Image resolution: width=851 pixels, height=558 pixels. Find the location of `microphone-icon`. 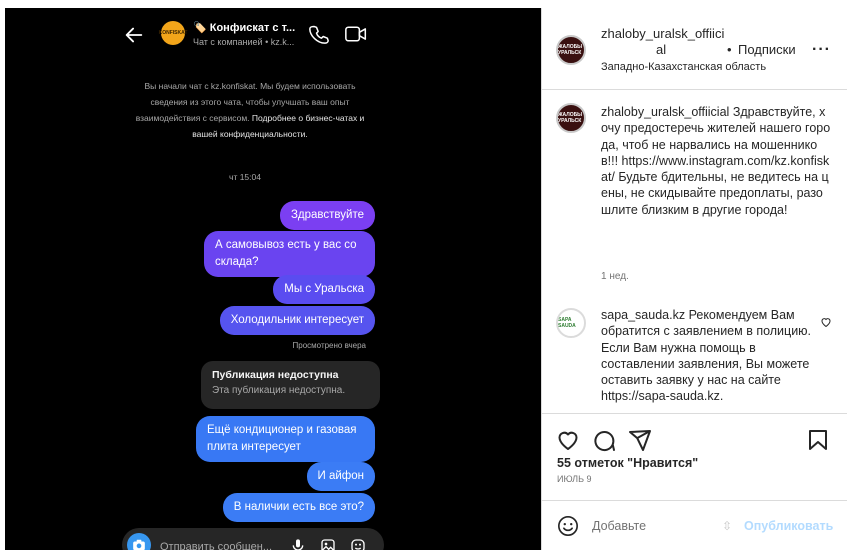

microphone-icon is located at coordinates (298, 544).